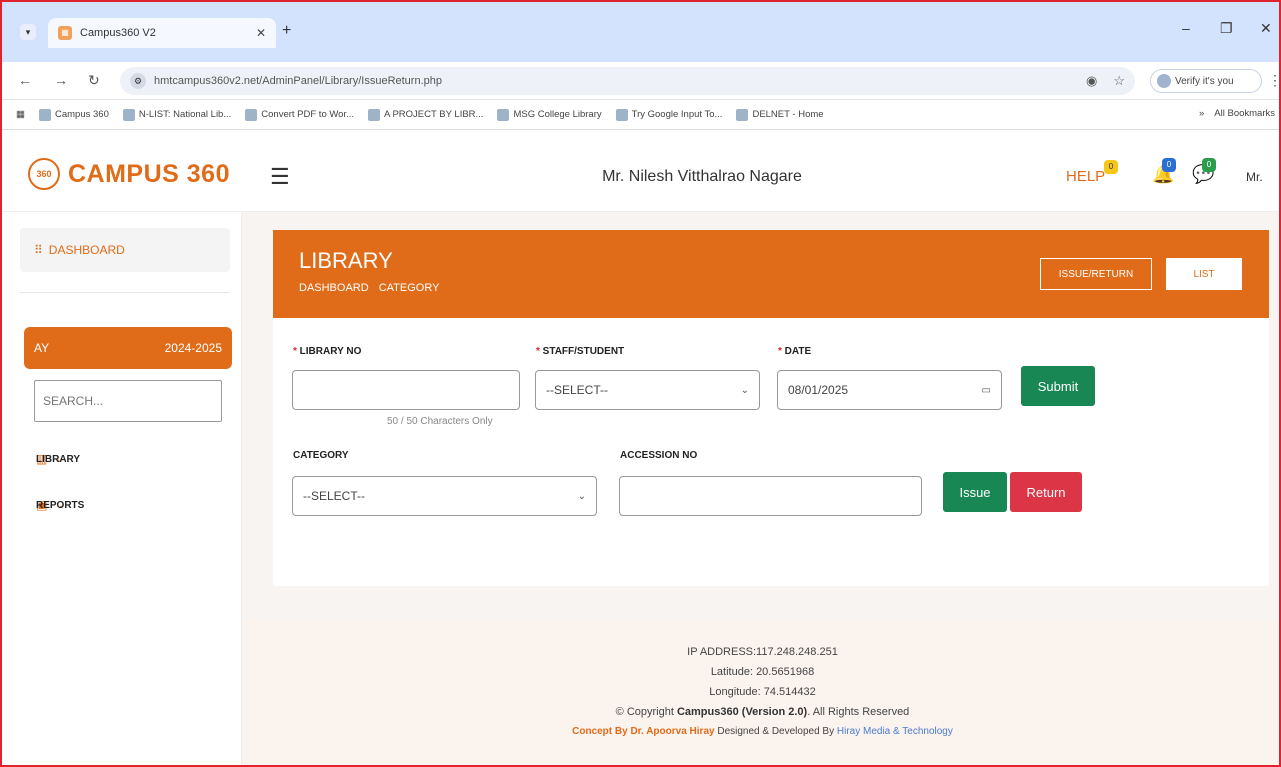  What do you see at coordinates (1273, 80) in the screenshot?
I see `browser-menu-icon: ⋮` at bounding box center [1273, 80].